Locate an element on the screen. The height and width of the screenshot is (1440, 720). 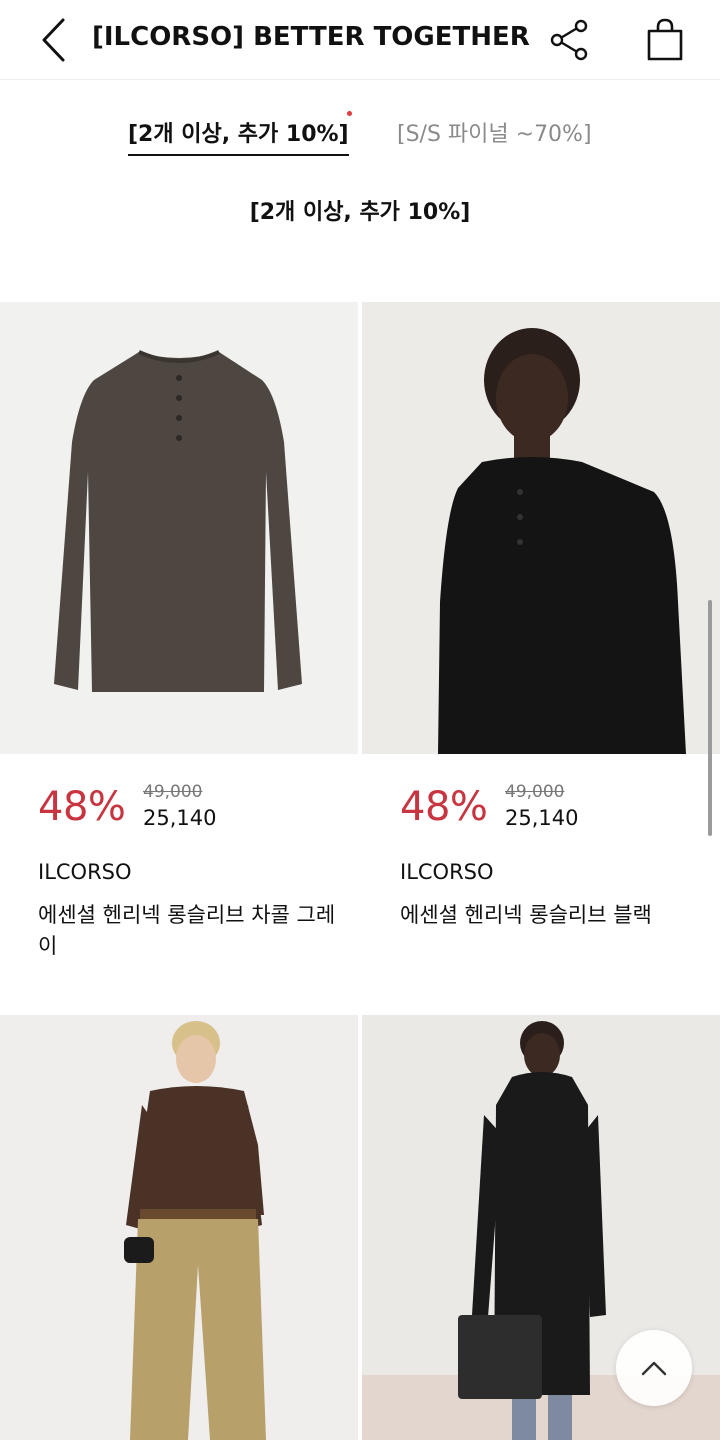
promotion-tabs: [2개 이상, 추가 10%] [S/S 파이널 ~70%] is located at coordinates (360, 135).